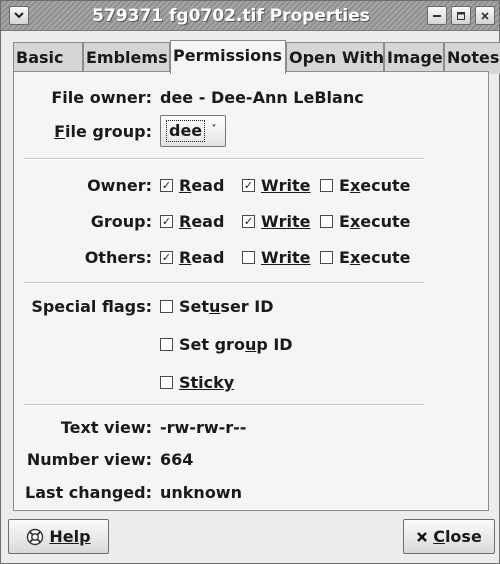 Image resolution: width=500 pixels, height=564 pixels. What do you see at coordinates (35, 537) in the screenshot?
I see `help-icon` at bounding box center [35, 537].